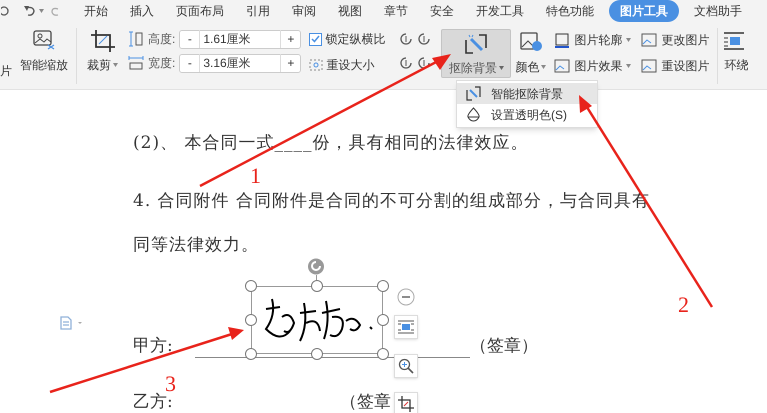 Image resolution: width=767 pixels, height=413 pixels. Describe the element at coordinates (406, 63) in the screenshot. I see `flip-vertical-icon` at that location.